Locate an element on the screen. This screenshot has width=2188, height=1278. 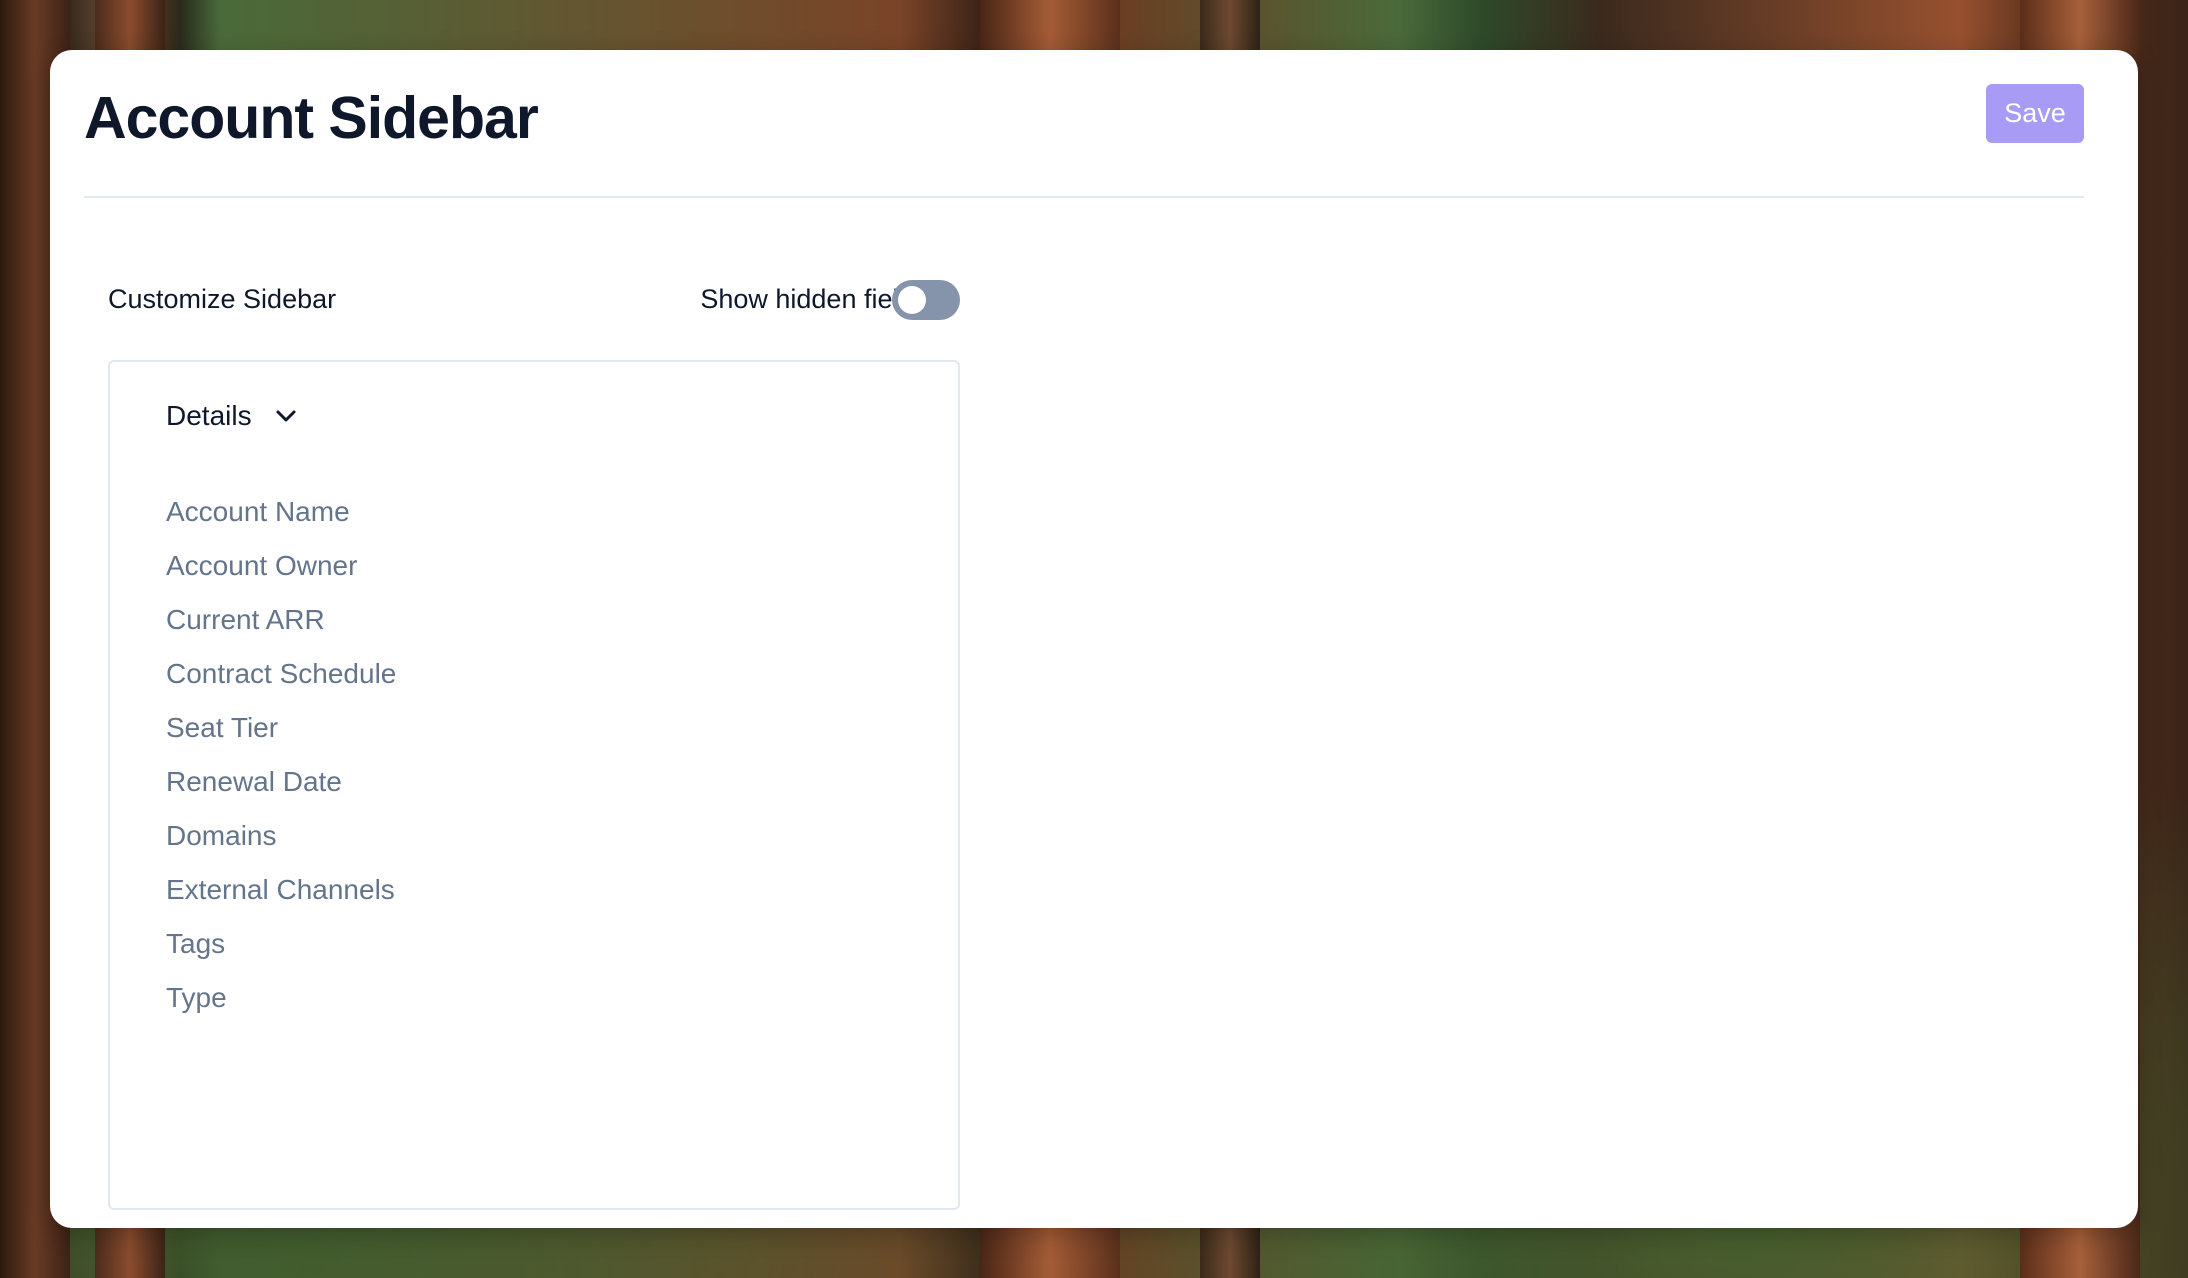
page-title: Account Sidebar is located at coordinates (311, 118).